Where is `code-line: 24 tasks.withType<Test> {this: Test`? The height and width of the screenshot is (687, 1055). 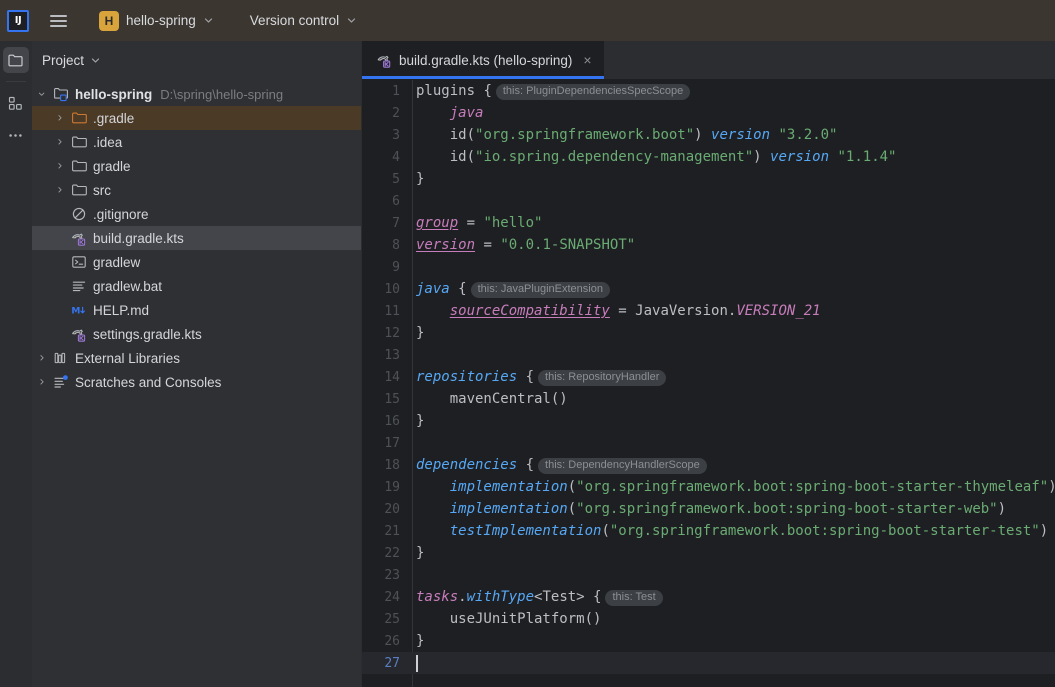 code-line: 24 tasks.withType<Test> {this: Test is located at coordinates (708, 597).